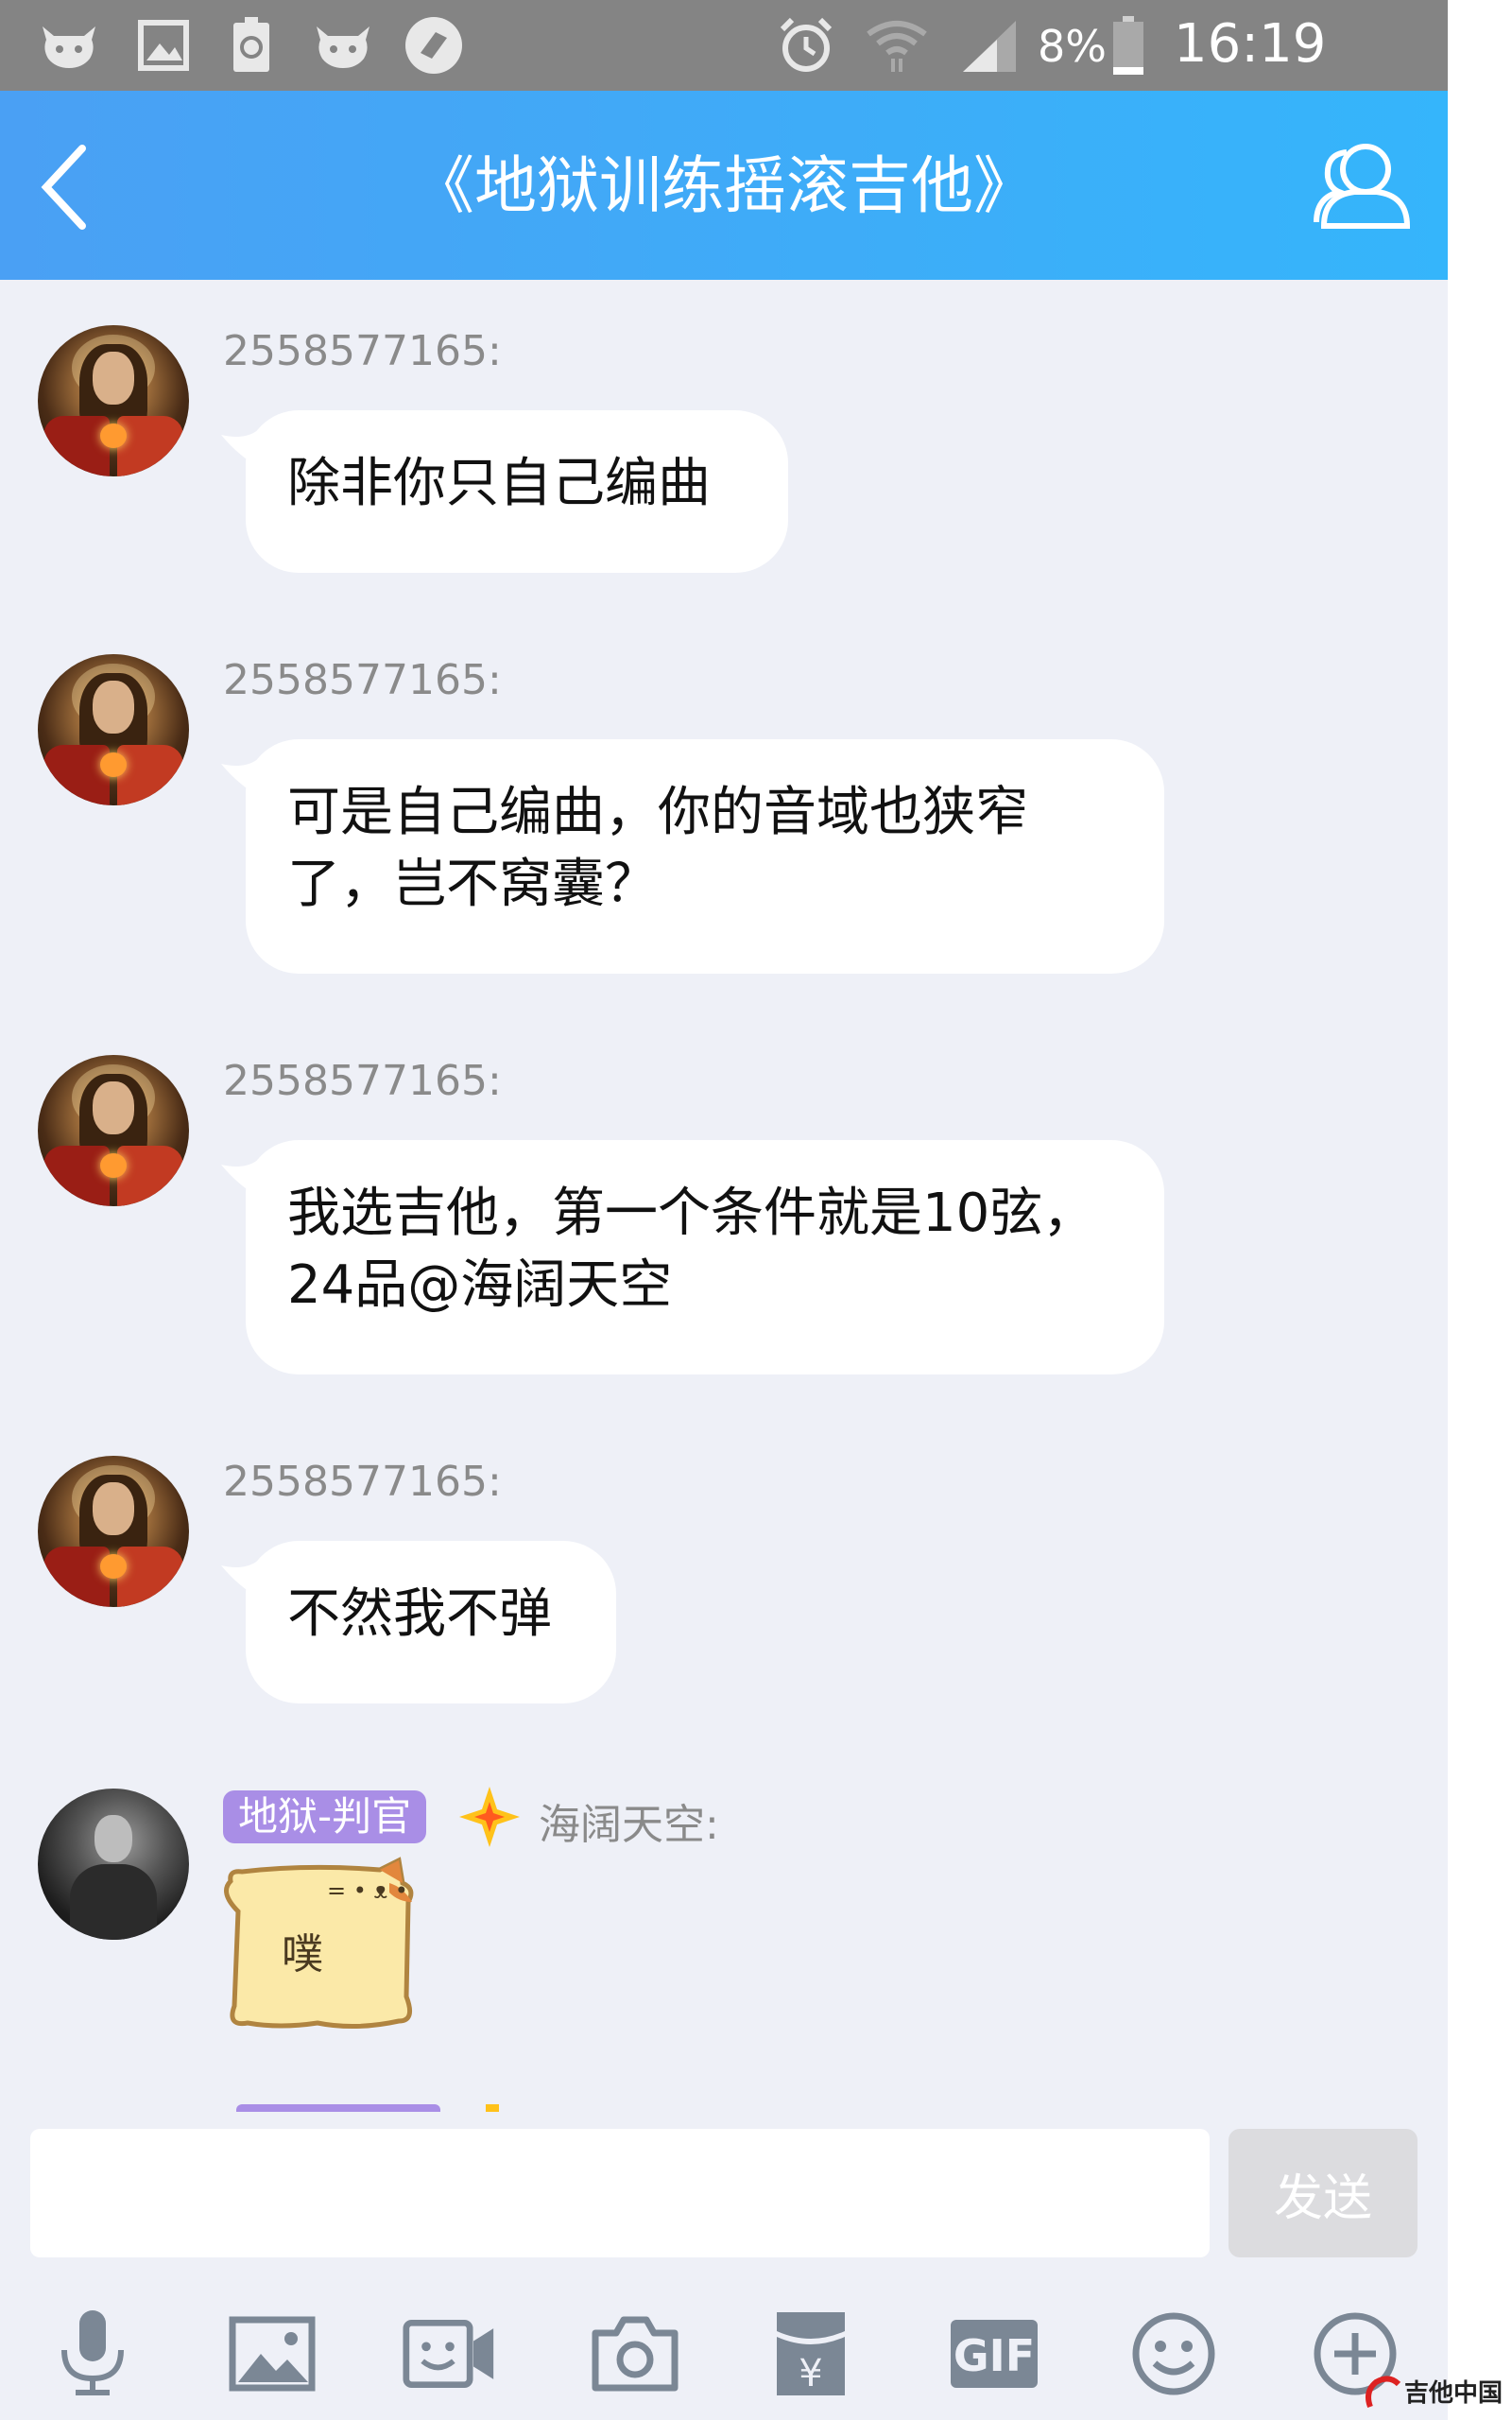 This screenshot has height=2420, width=1512. What do you see at coordinates (1480, 1210) in the screenshot?
I see `screenshot-border` at bounding box center [1480, 1210].